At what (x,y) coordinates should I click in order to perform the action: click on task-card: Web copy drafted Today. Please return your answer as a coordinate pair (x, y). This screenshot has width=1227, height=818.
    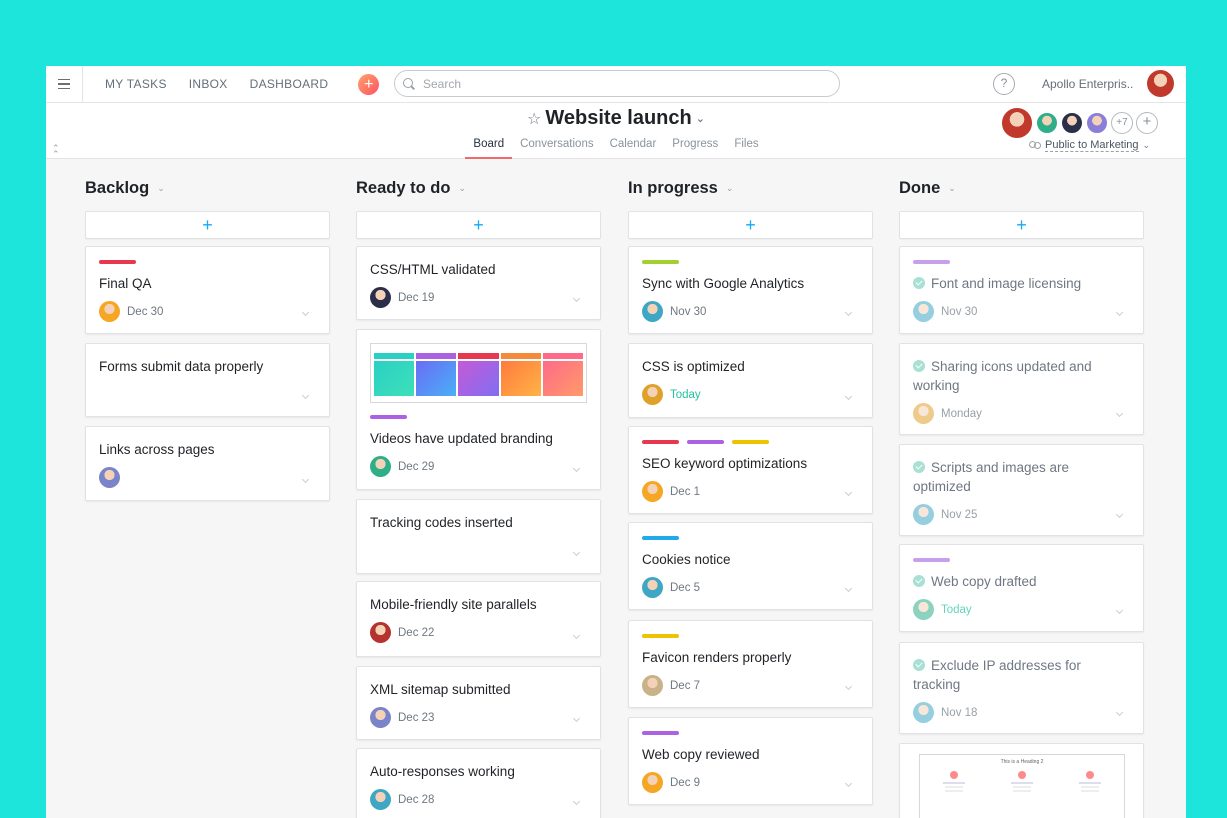
    Looking at the image, I should click on (1021, 588).